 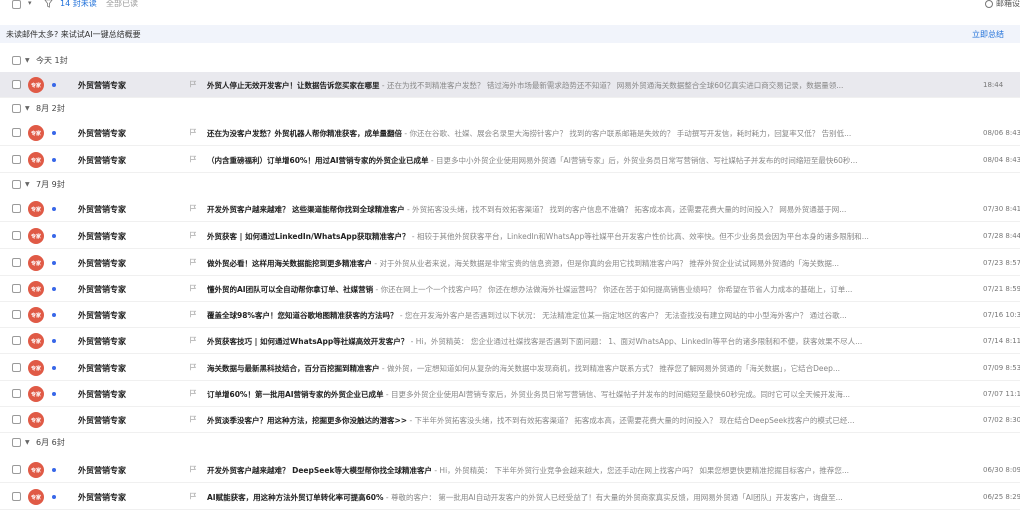 I want to click on mail-time: 06/25 8:29, so click(x=1001, y=497).